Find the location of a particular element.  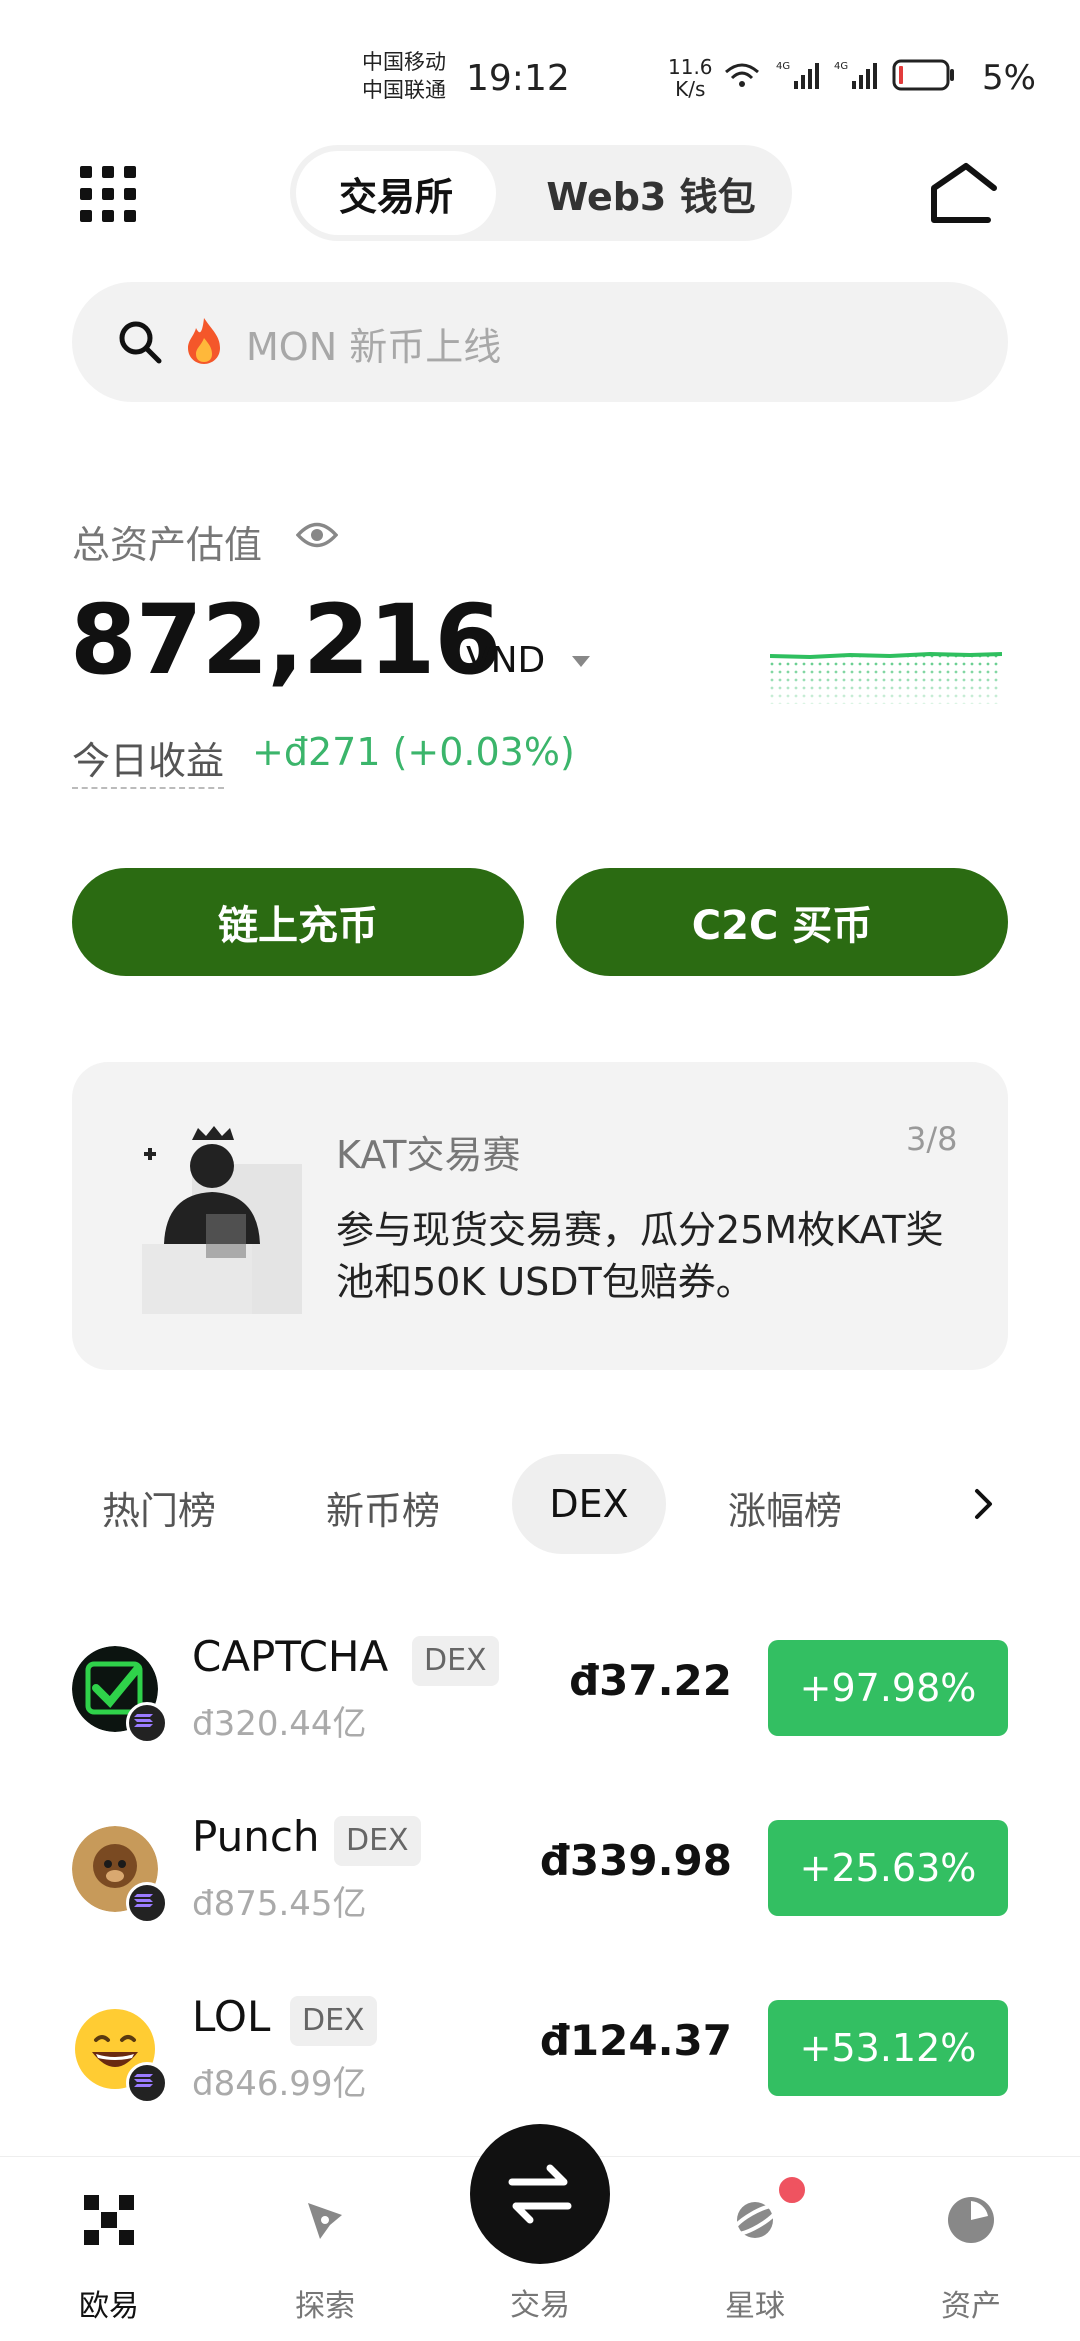

caret-down-icon is located at coordinates (581, 661).